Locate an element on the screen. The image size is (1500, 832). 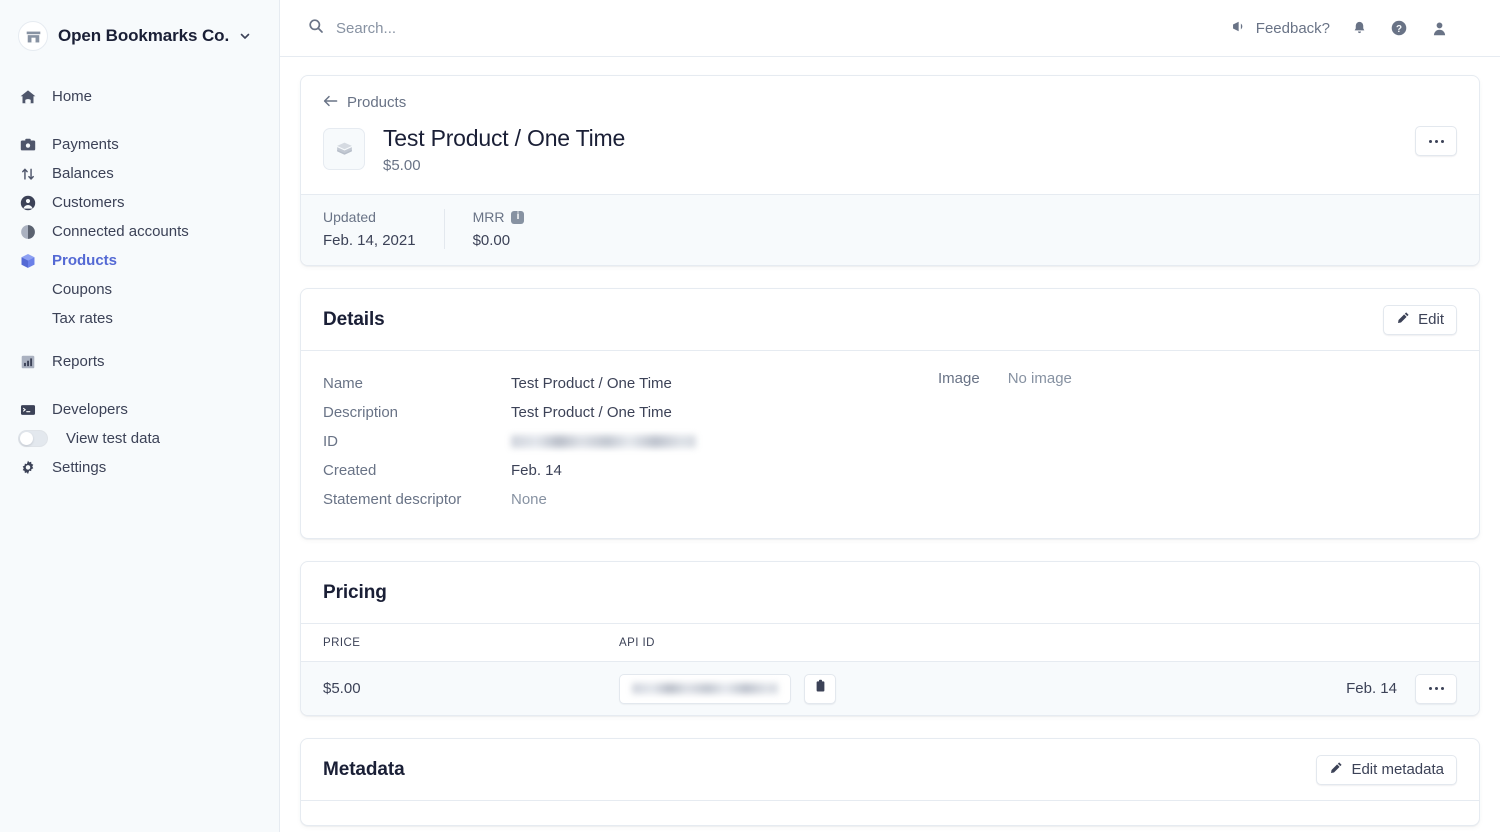
edit-details-button: Edit is located at coordinates (1420, 319).